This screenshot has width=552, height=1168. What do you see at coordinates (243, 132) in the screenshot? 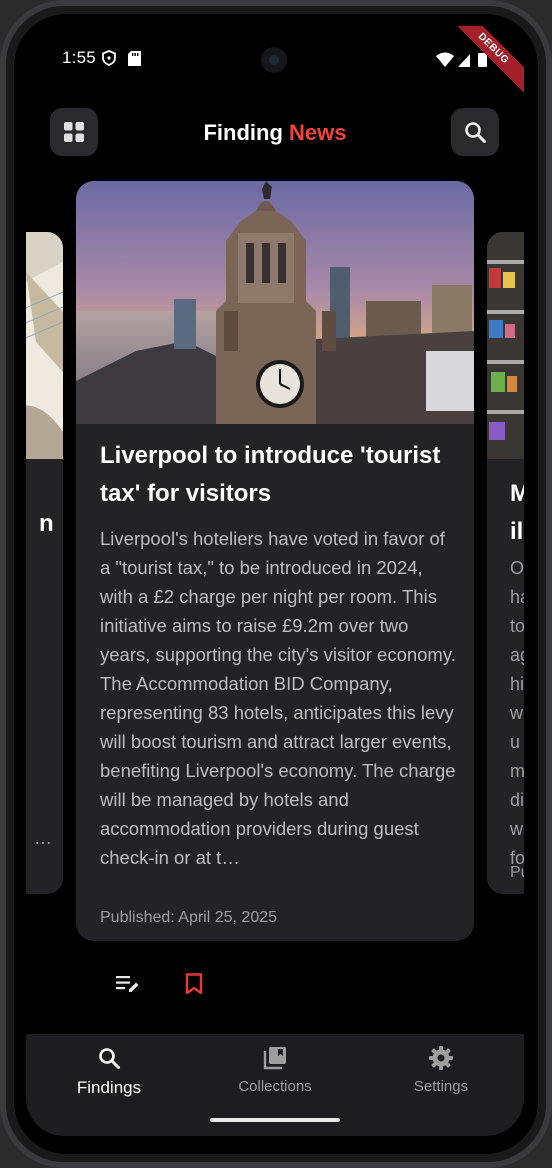
I see `app-title-part1: Finding` at bounding box center [243, 132].